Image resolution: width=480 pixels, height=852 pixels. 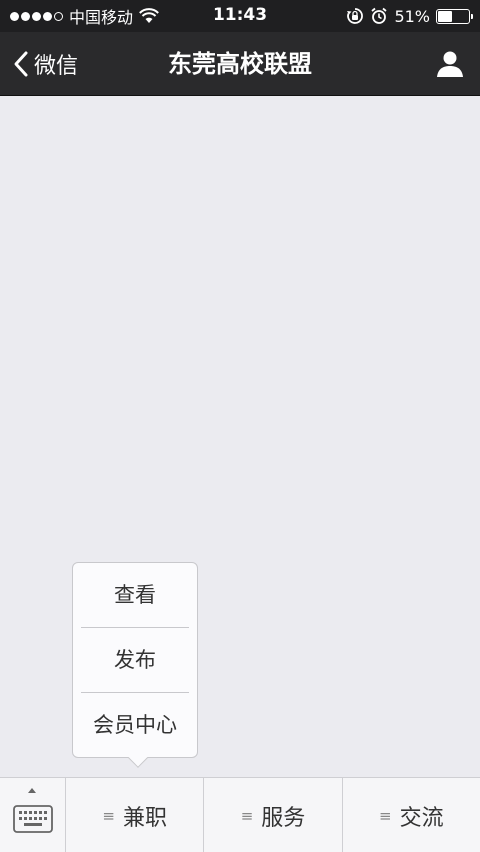 What do you see at coordinates (135, 725) in the screenshot?
I see `submenu-item-member-center: 会员中心` at bounding box center [135, 725].